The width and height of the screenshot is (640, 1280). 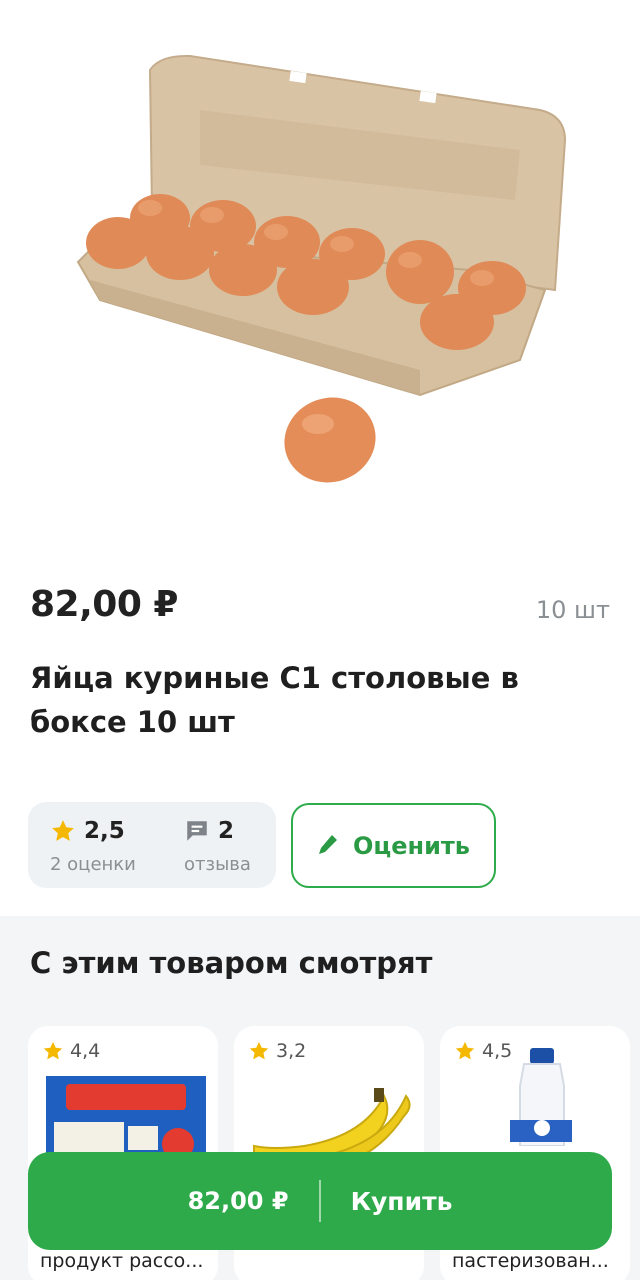 I want to click on card-rating: 4,5, so click(x=483, y=1051).